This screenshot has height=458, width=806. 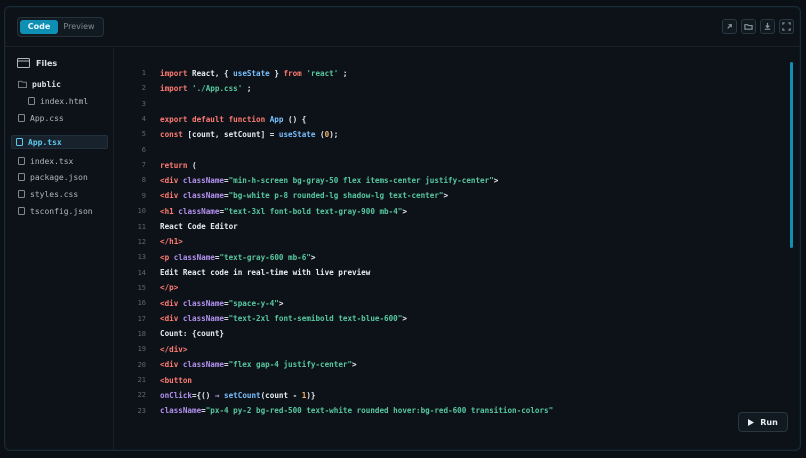 I want to click on code-line: 15 </p>, so click(x=147, y=288).